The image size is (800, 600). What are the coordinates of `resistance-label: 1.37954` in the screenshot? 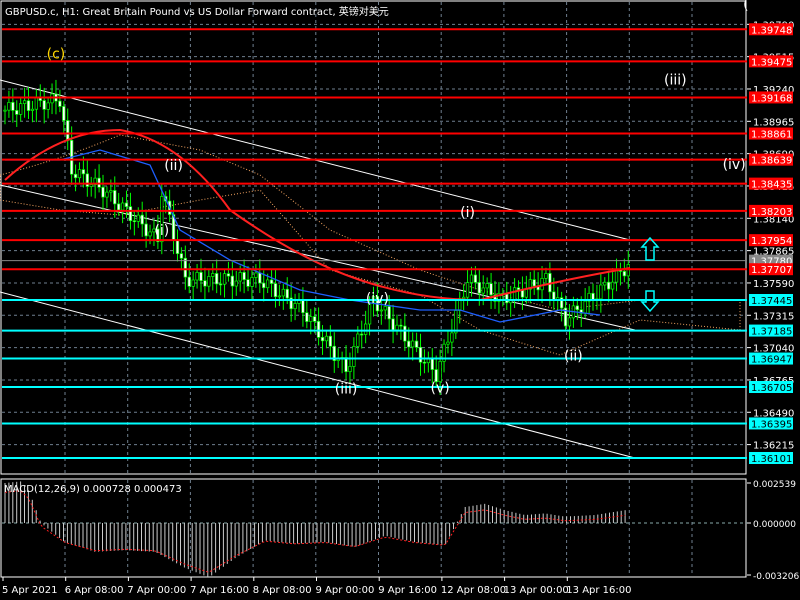 It's located at (771, 241).